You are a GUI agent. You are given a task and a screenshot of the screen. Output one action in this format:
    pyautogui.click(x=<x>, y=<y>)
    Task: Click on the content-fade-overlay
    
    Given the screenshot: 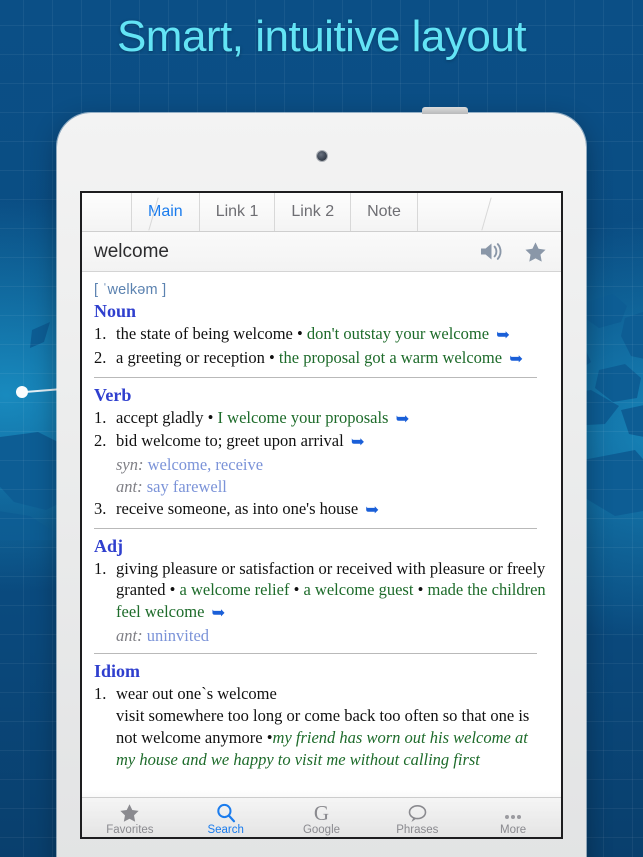 What is the action you would take?
    pyautogui.click(x=321, y=784)
    